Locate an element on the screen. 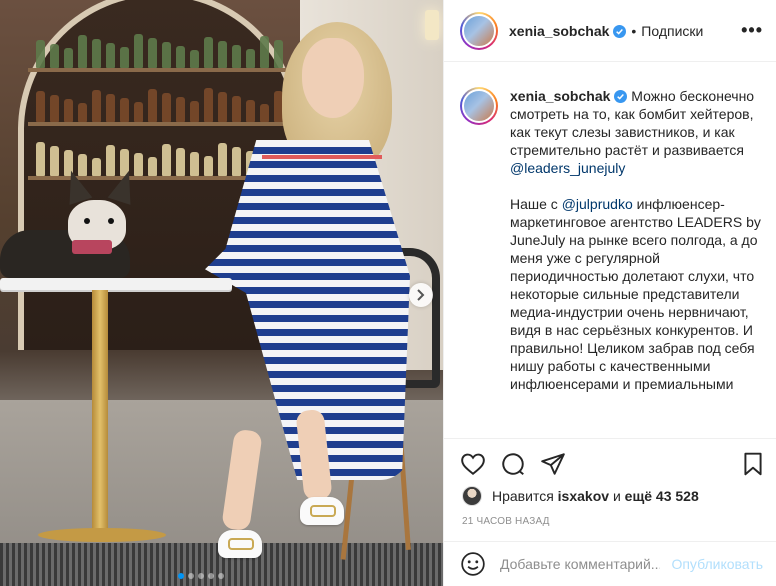 This screenshot has width=776, height=586. heart-icon is located at coordinates (473, 464).